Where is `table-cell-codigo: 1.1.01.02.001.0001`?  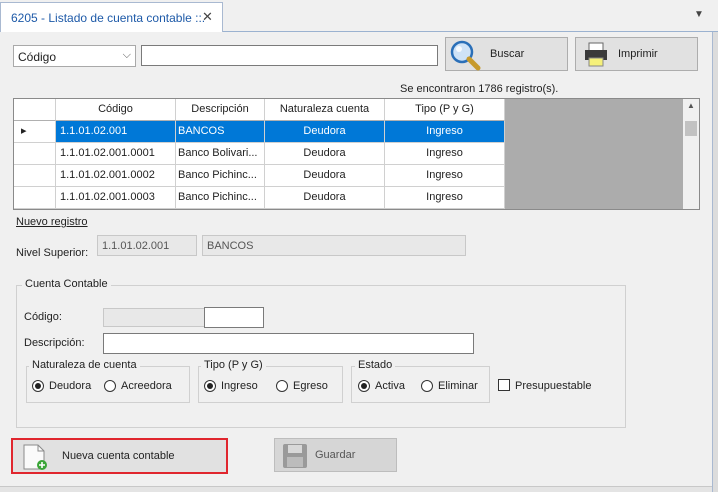 table-cell-codigo: 1.1.01.02.001.0001 is located at coordinates (116, 154).